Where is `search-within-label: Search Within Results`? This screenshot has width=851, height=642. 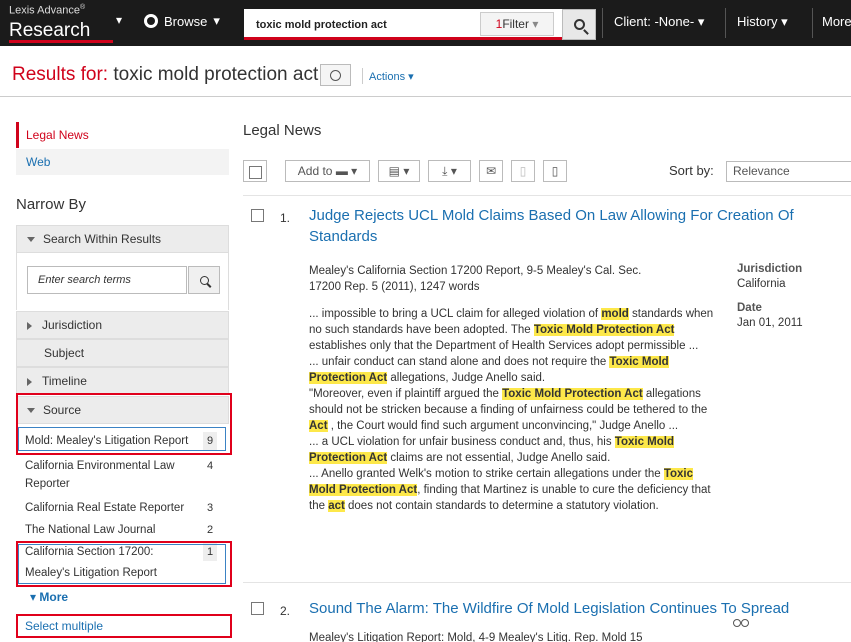 search-within-label: Search Within Results is located at coordinates (102, 239).